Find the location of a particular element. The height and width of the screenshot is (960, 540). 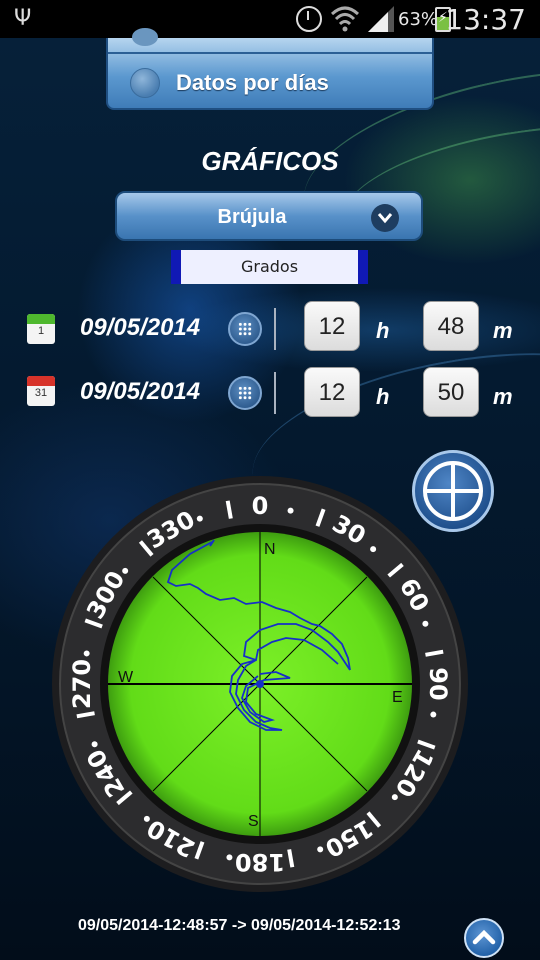

chart-type-select: Brújula is located at coordinates (269, 216).